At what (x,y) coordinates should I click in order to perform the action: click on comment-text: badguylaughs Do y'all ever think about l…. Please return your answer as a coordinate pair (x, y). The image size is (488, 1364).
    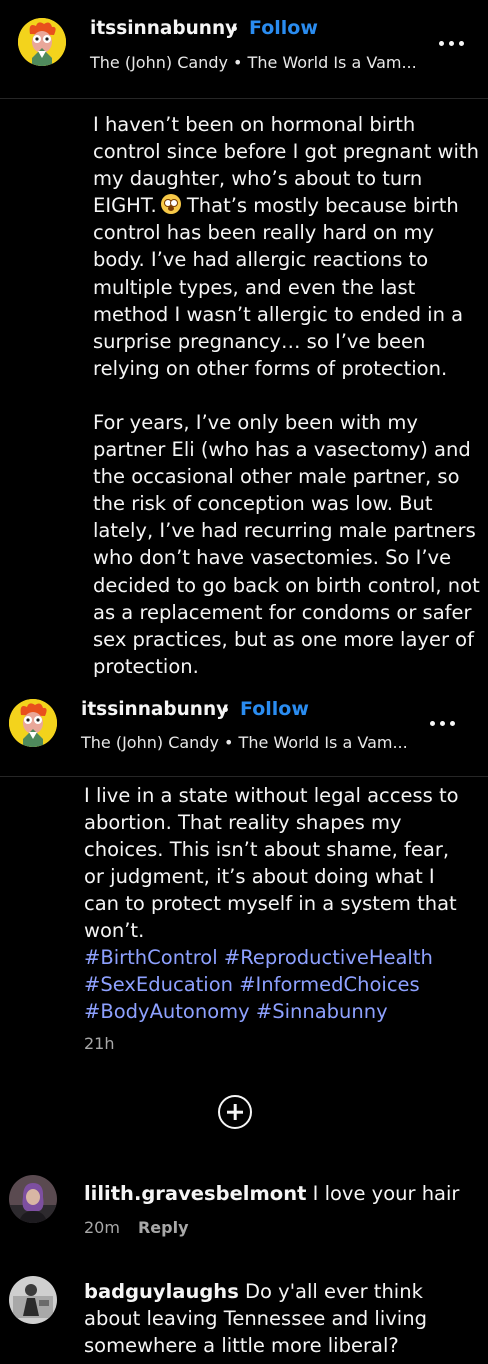
    Looking at the image, I should click on (281, 1318).